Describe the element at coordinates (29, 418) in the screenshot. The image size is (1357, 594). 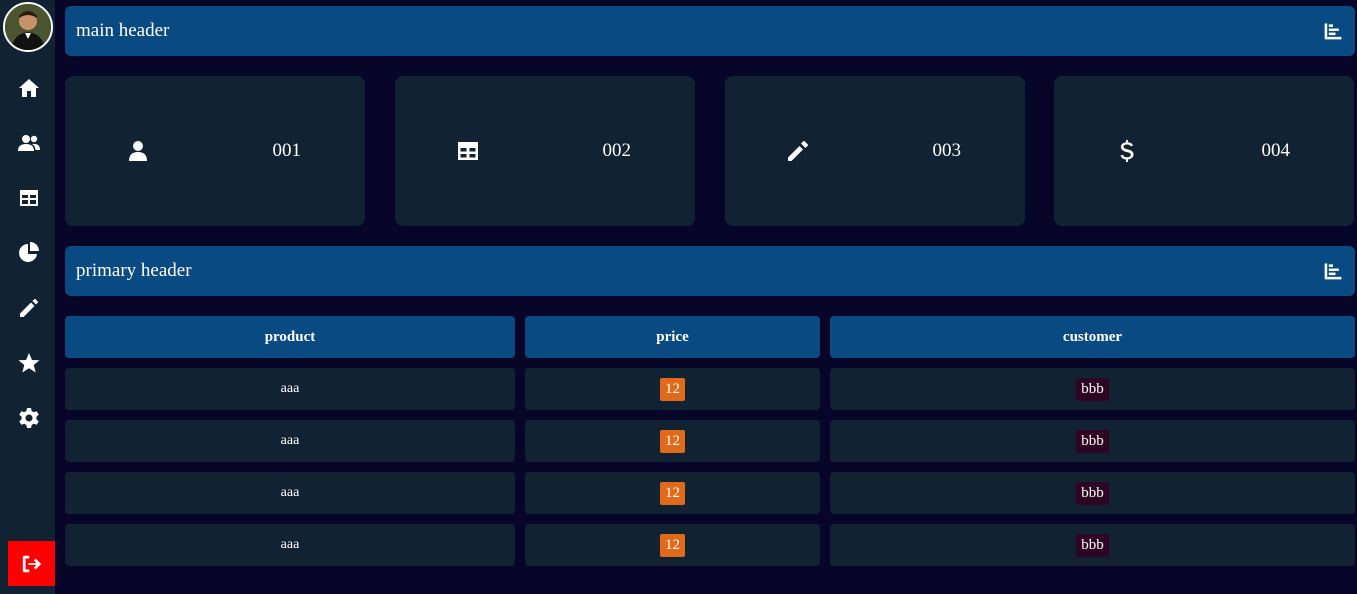
I see `gear-icon` at that location.